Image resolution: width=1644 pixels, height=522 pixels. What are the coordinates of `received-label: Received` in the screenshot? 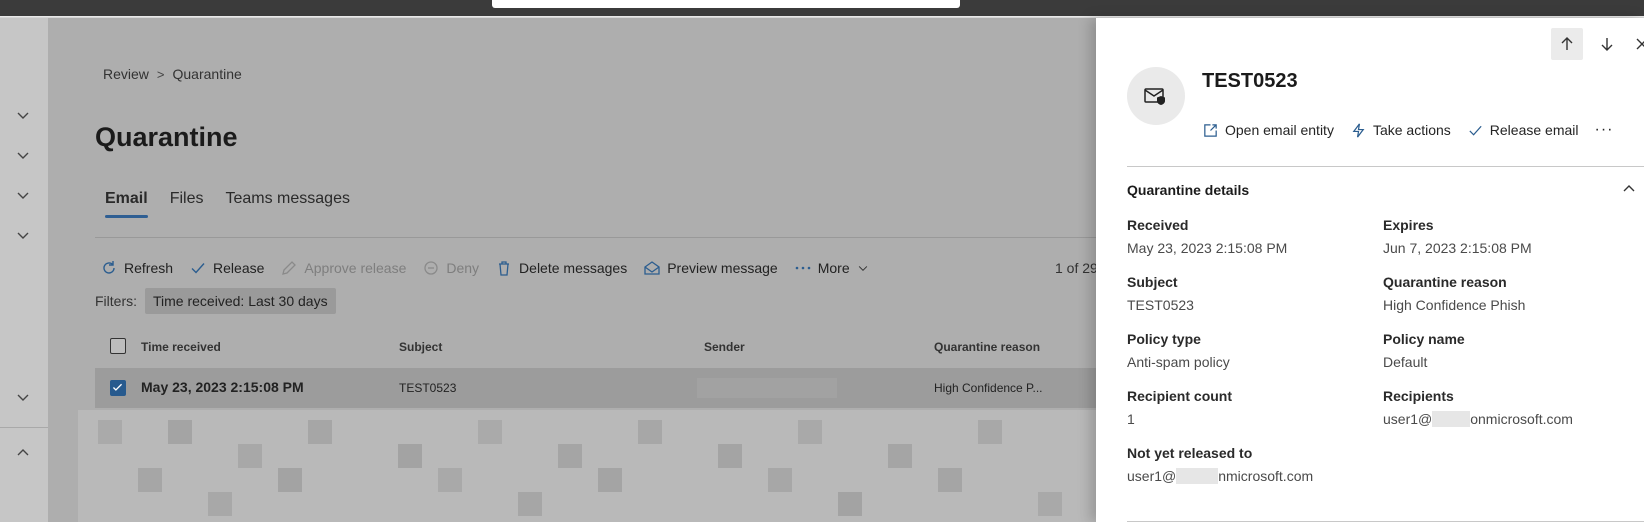 It's located at (1158, 225).